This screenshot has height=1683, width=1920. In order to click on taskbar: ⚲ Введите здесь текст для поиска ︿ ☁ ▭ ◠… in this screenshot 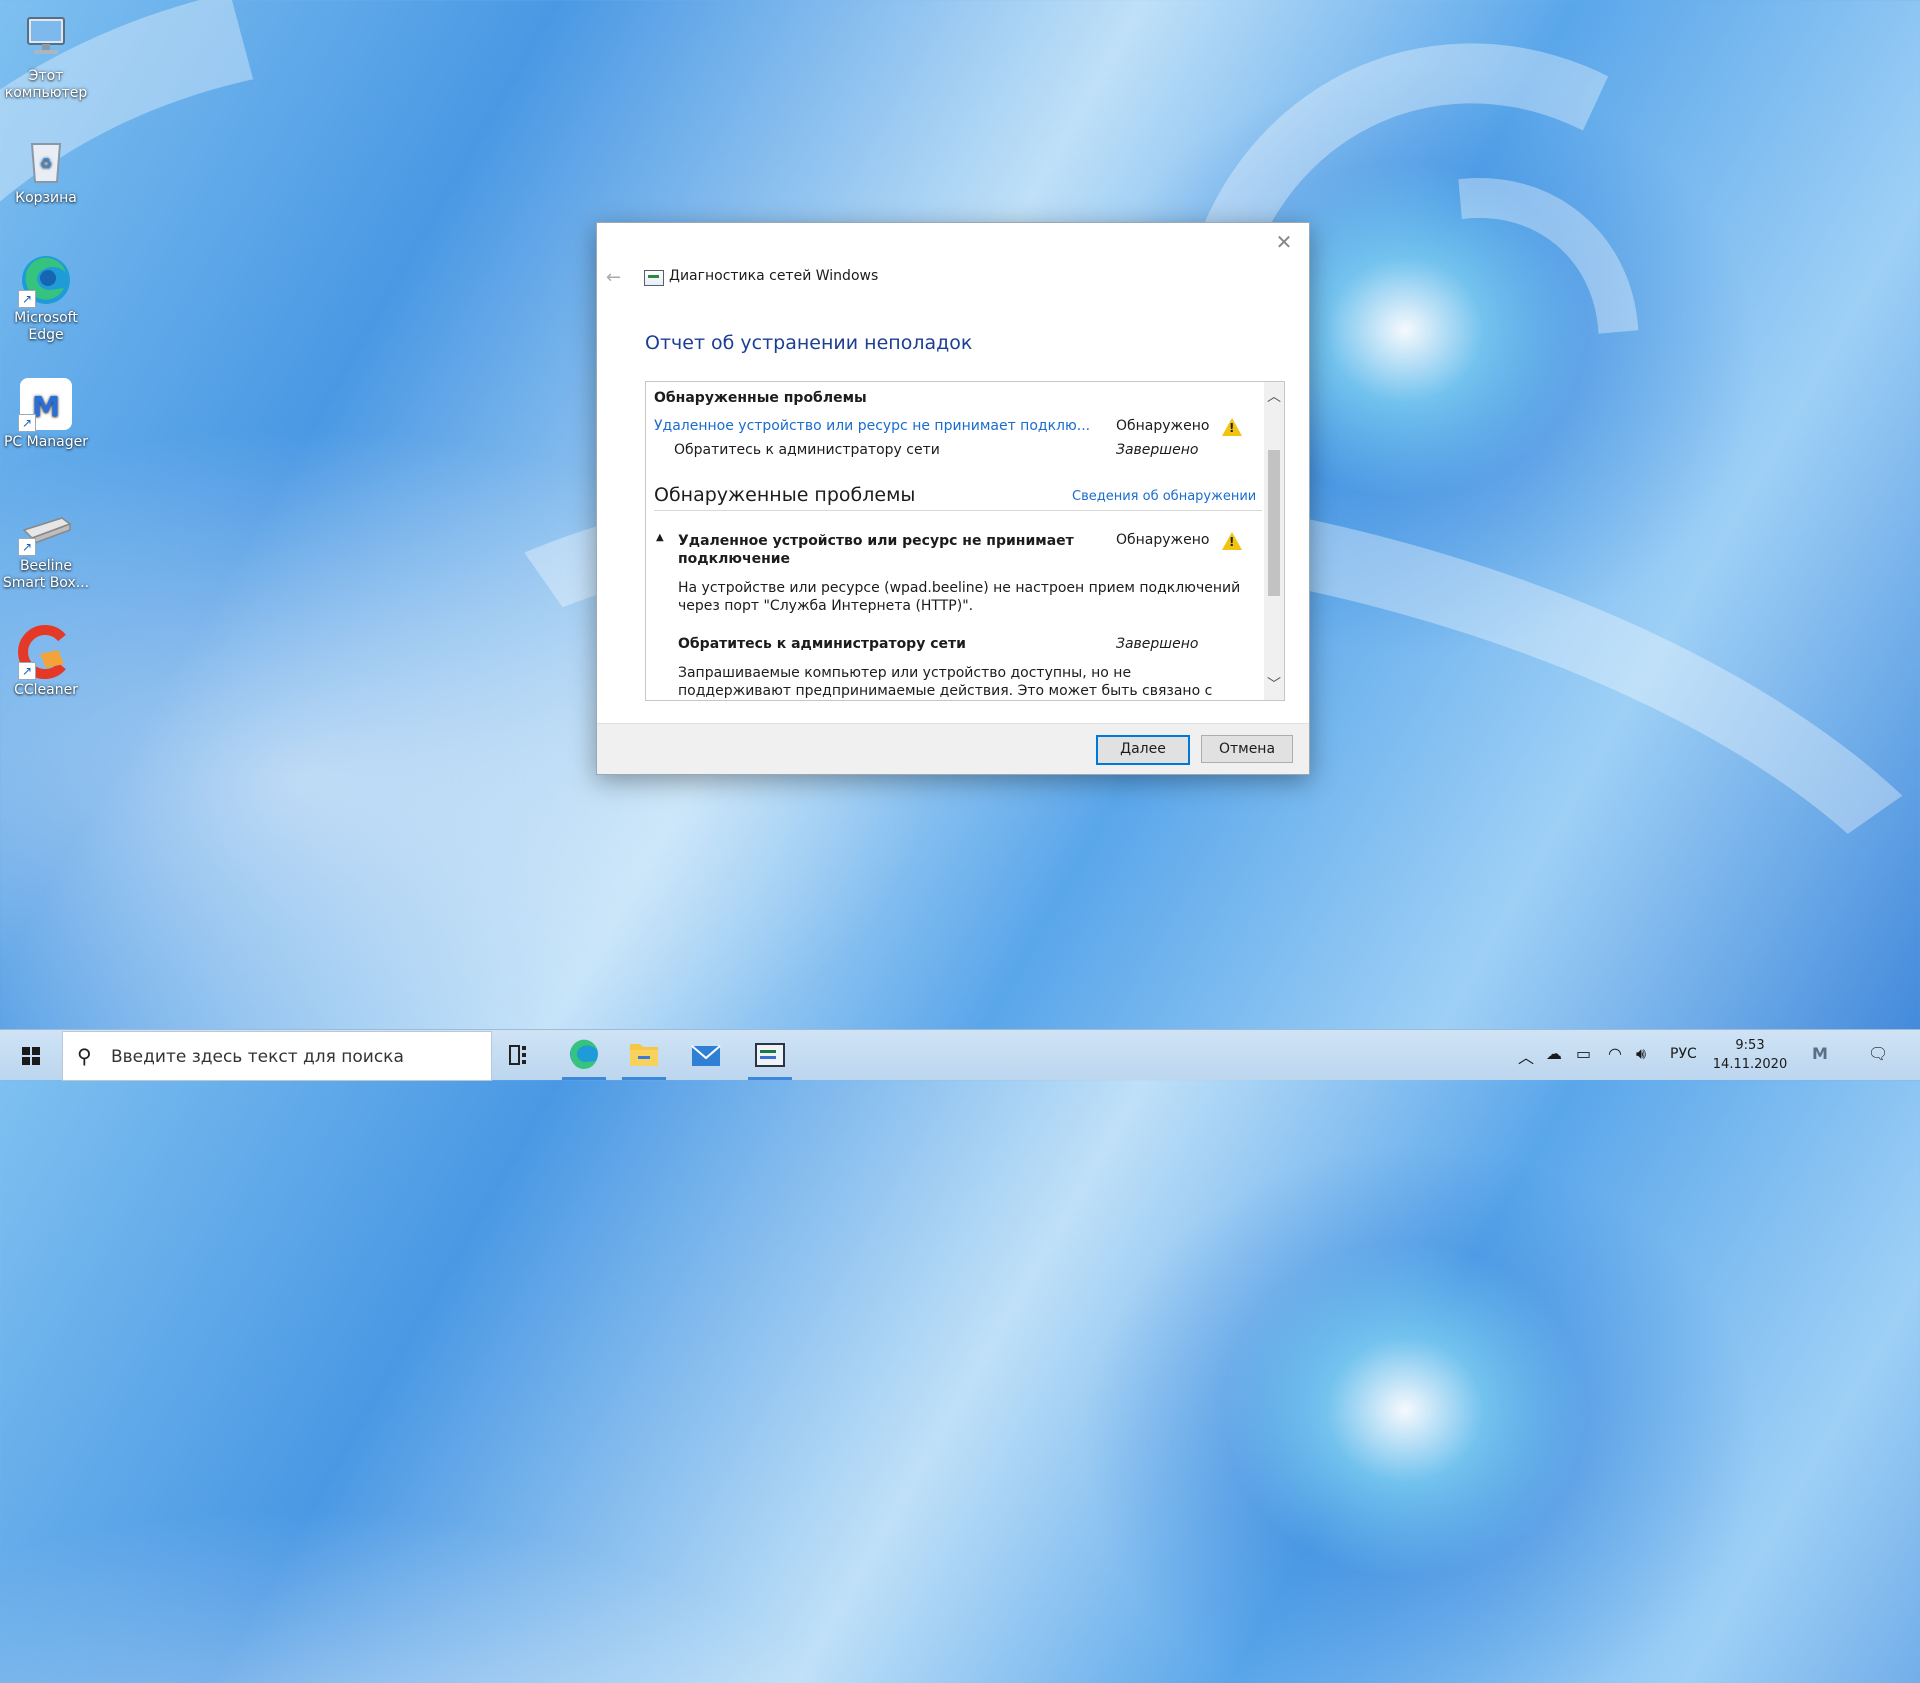, I will do `click(960, 1055)`.